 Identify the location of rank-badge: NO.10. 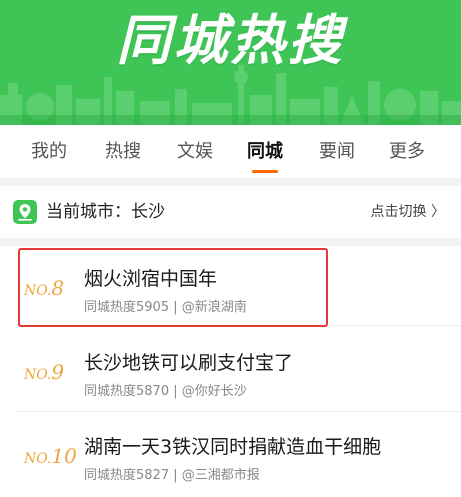
(50, 456).